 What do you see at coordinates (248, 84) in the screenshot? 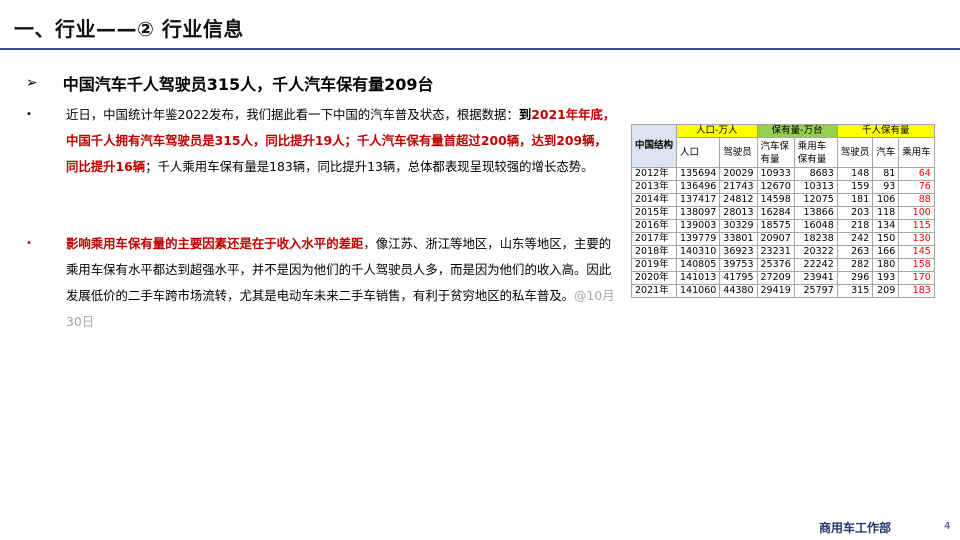
I see `section-heading-text: 中国汽车千人驾驶员315人，千人汽车保有量209台` at bounding box center [248, 84].